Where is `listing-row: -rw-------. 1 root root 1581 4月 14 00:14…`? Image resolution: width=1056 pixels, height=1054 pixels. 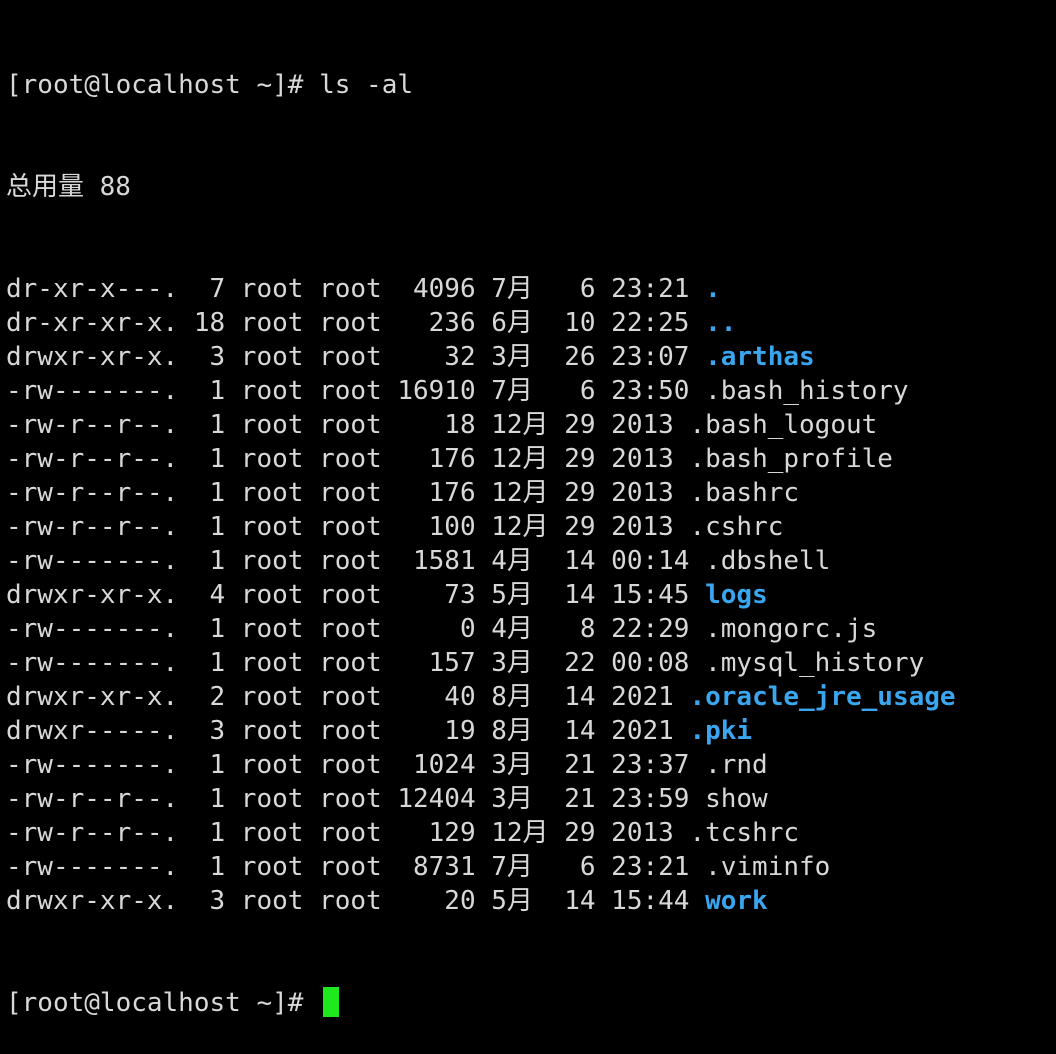 listing-row: -rw-------. 1 root root 1581 4月 14 00:14… is located at coordinates (531, 561).